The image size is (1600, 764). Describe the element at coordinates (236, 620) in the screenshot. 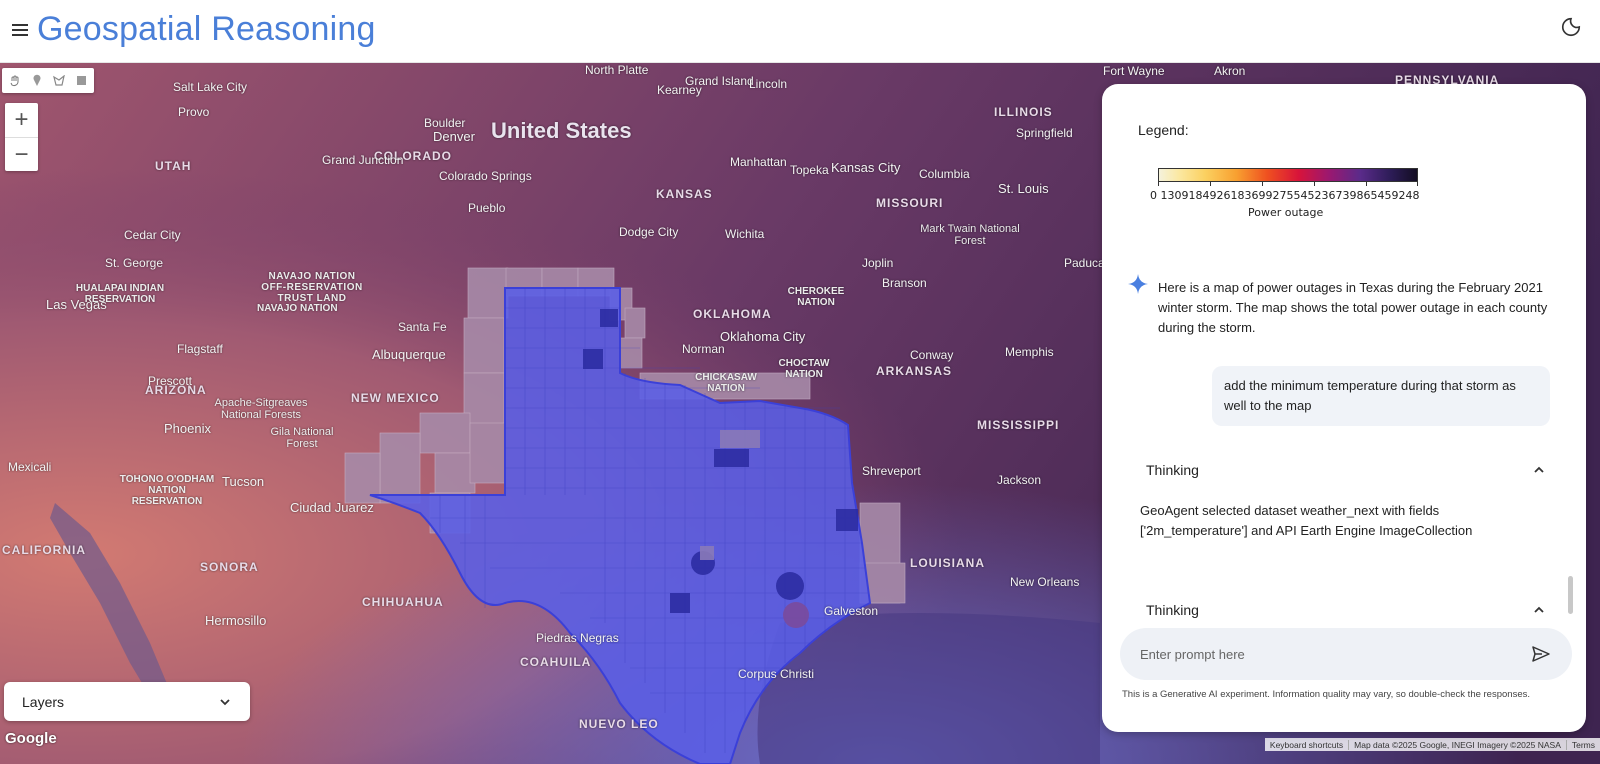

I see `map-label-city: Hermosillo` at that location.